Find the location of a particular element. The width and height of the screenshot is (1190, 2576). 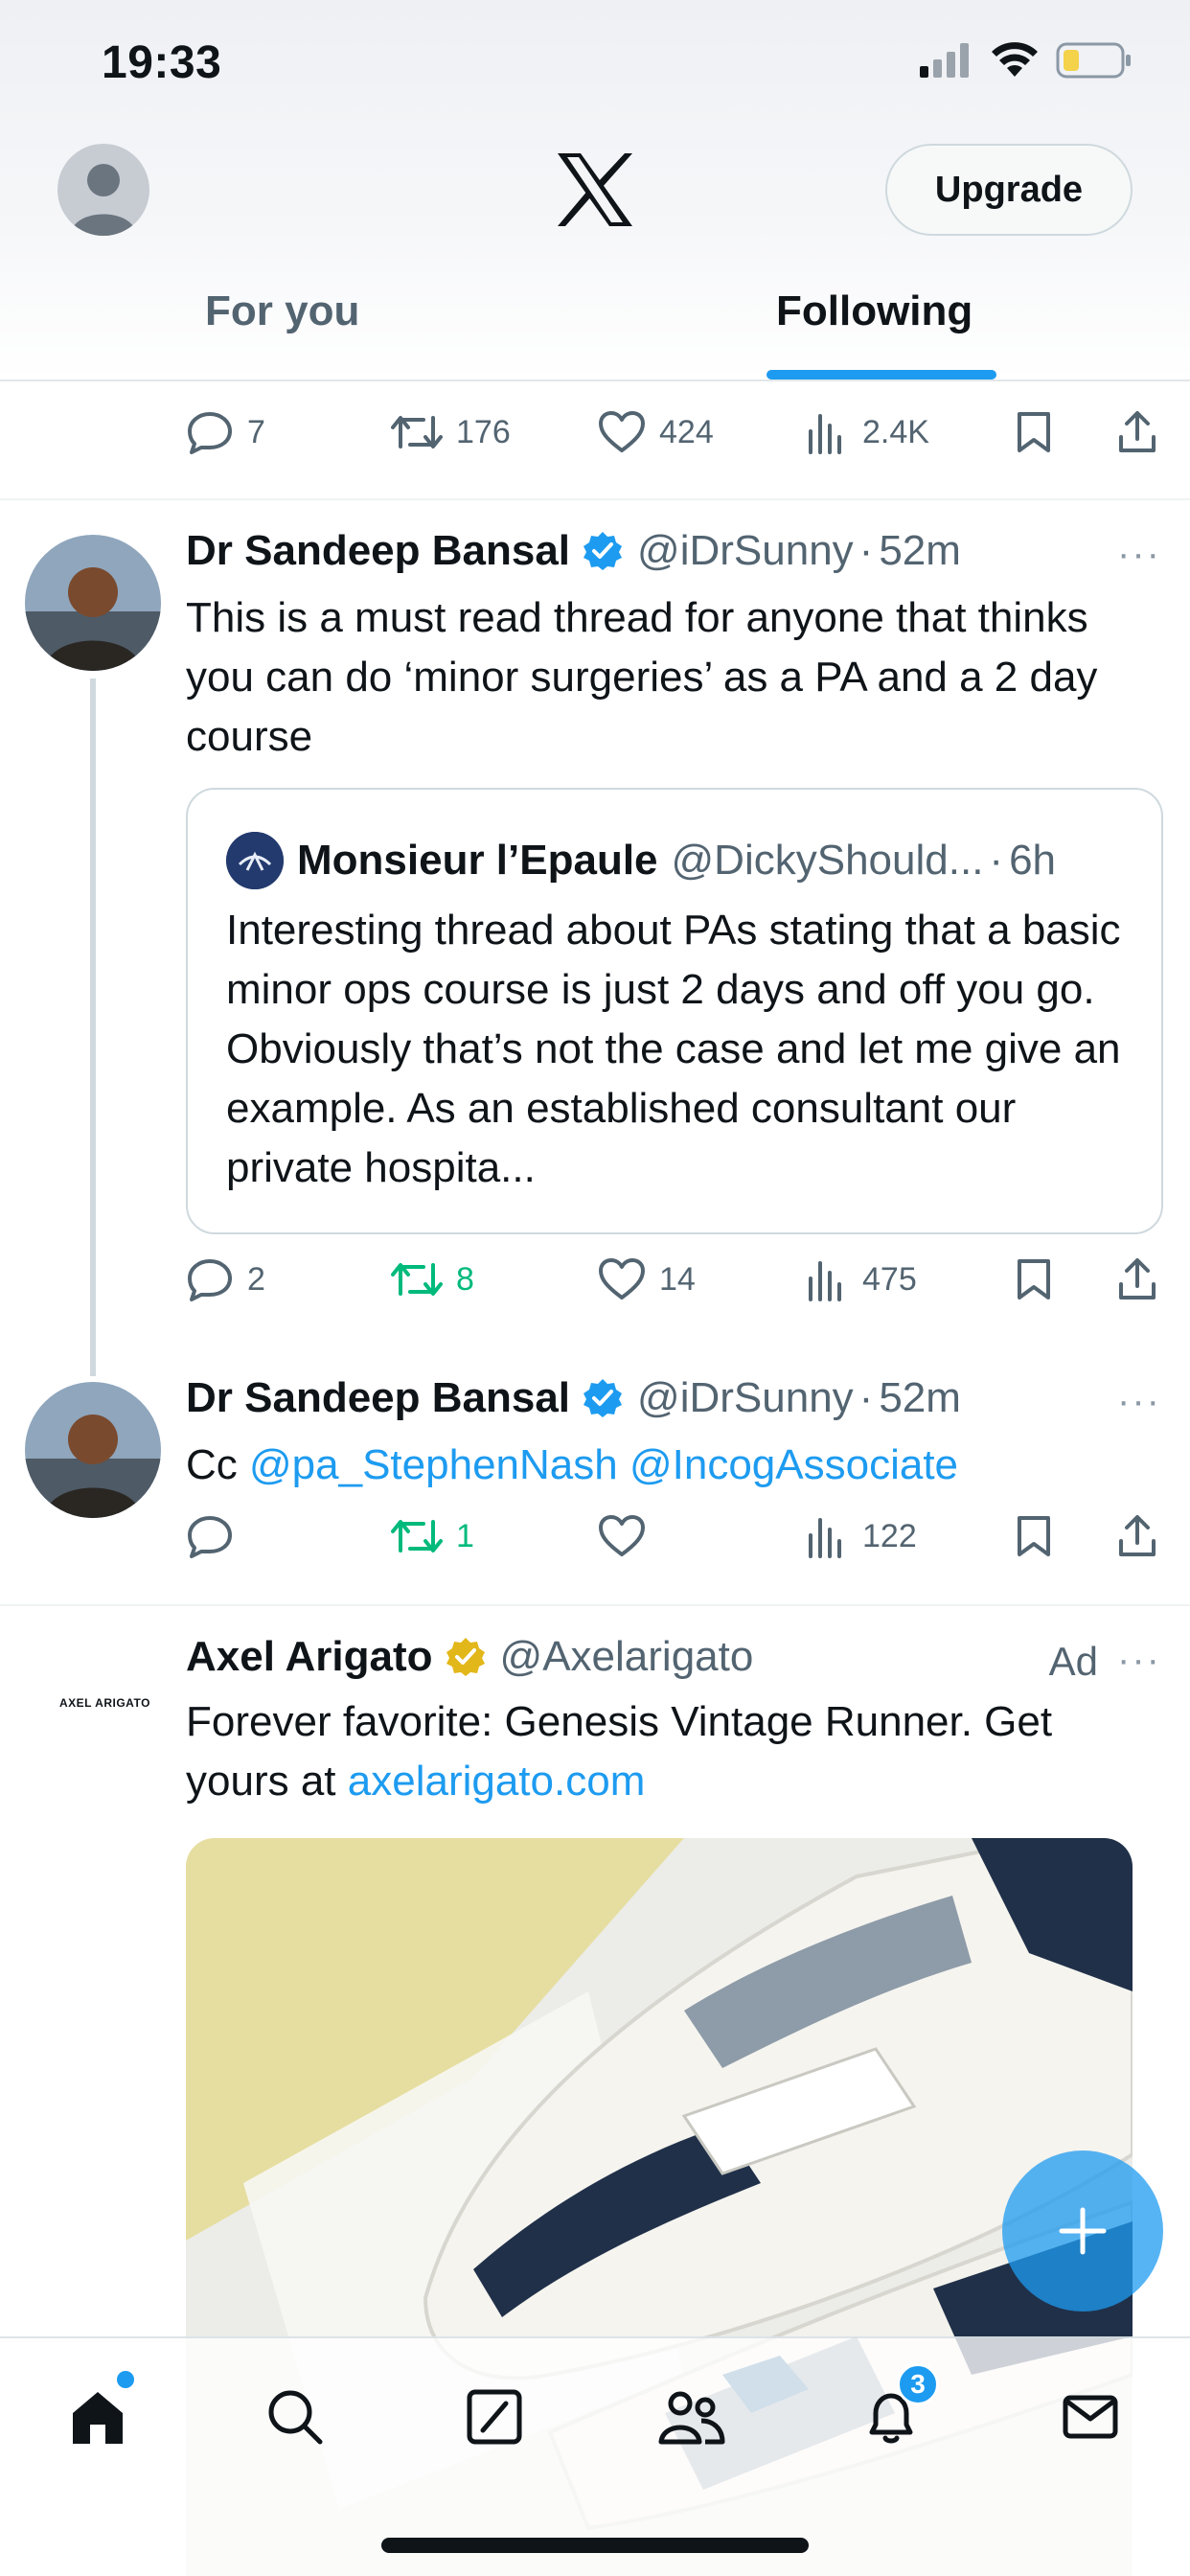

nav-communities is located at coordinates (692, 2417).